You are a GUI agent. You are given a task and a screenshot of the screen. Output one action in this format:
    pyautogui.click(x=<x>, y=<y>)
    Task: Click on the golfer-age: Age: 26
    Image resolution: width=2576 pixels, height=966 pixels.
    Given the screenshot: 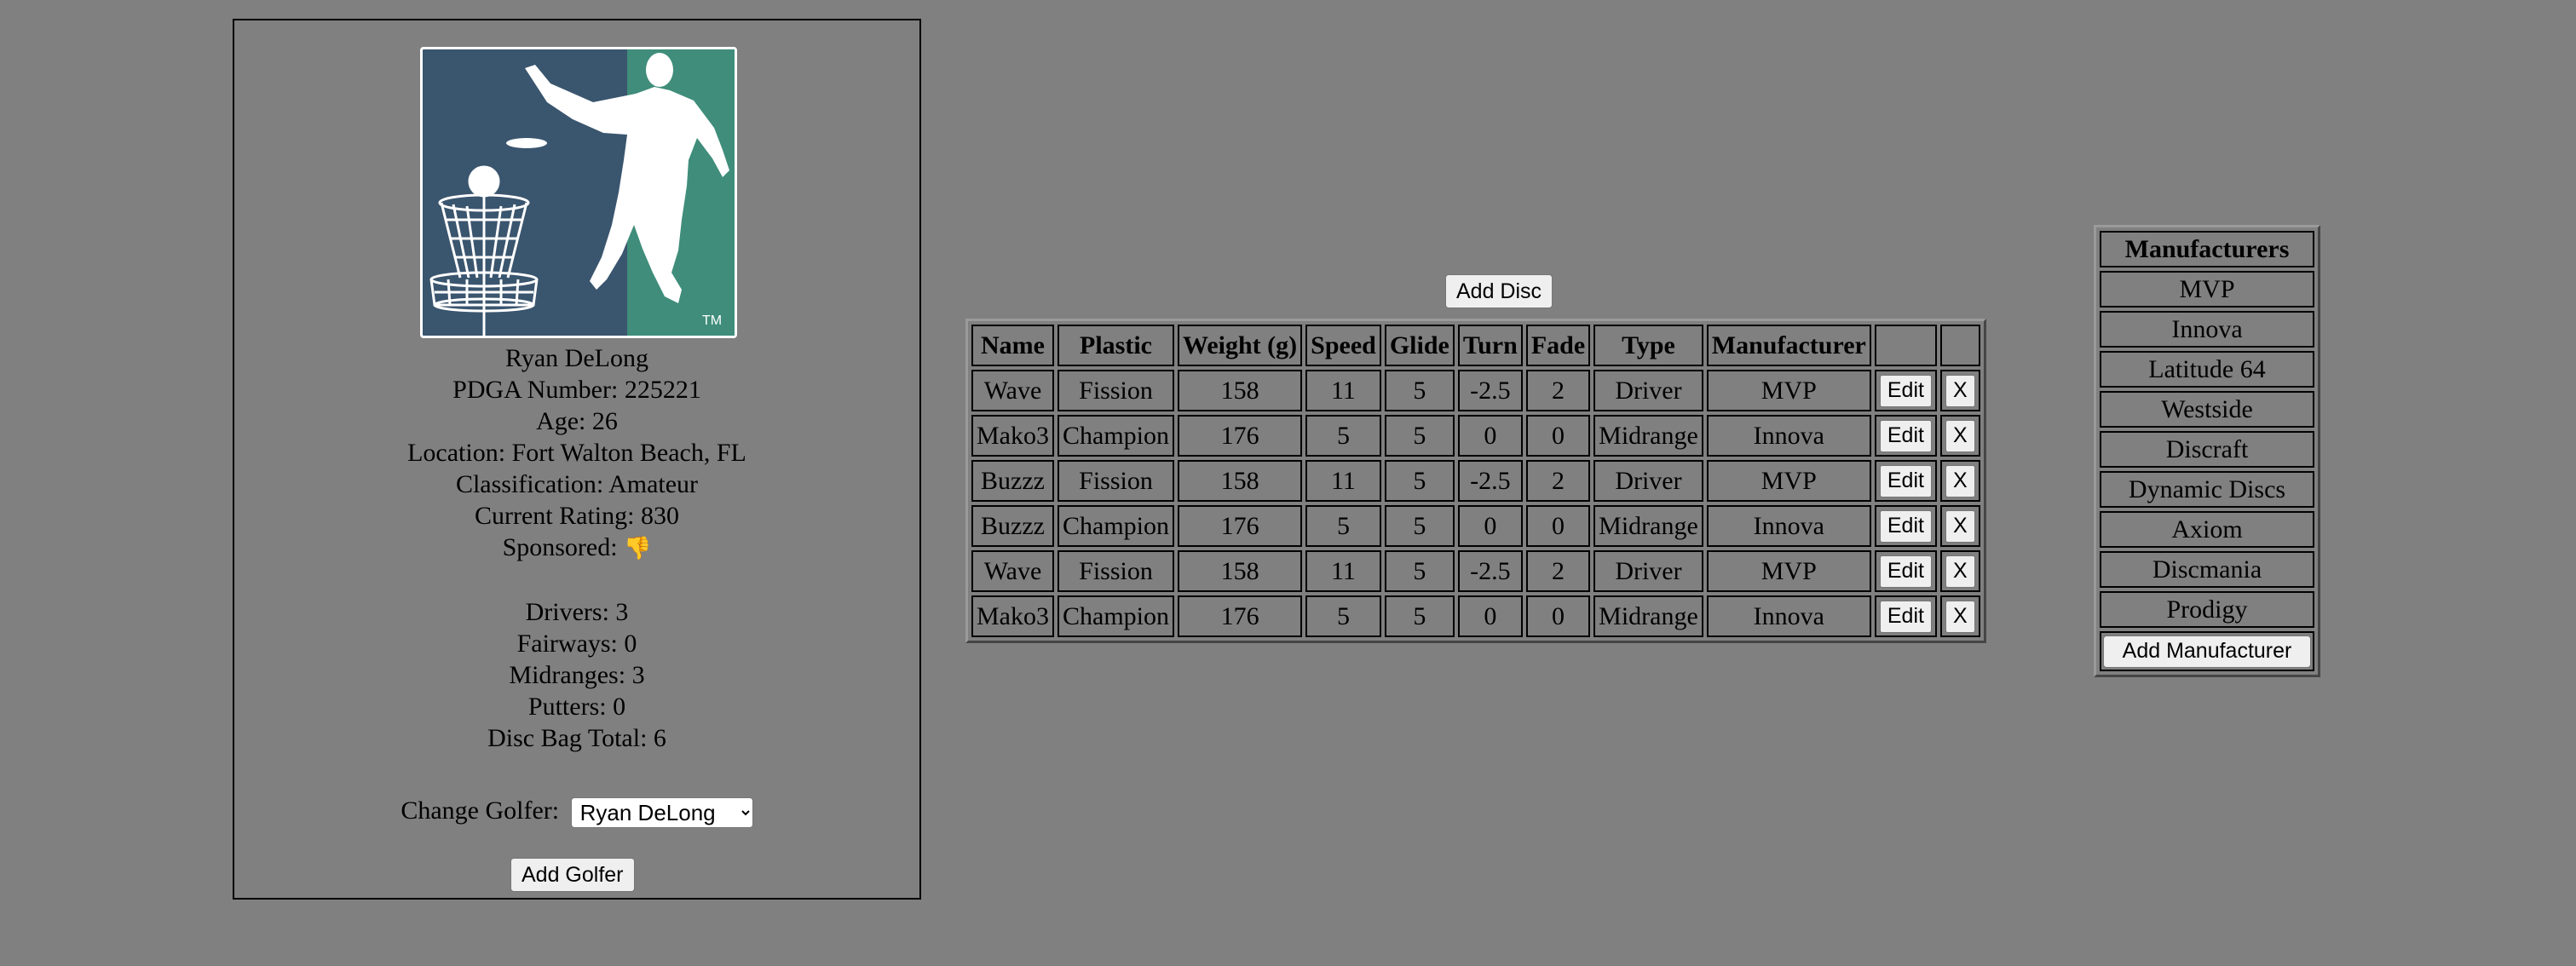 What is the action you would take?
    pyautogui.click(x=577, y=421)
    